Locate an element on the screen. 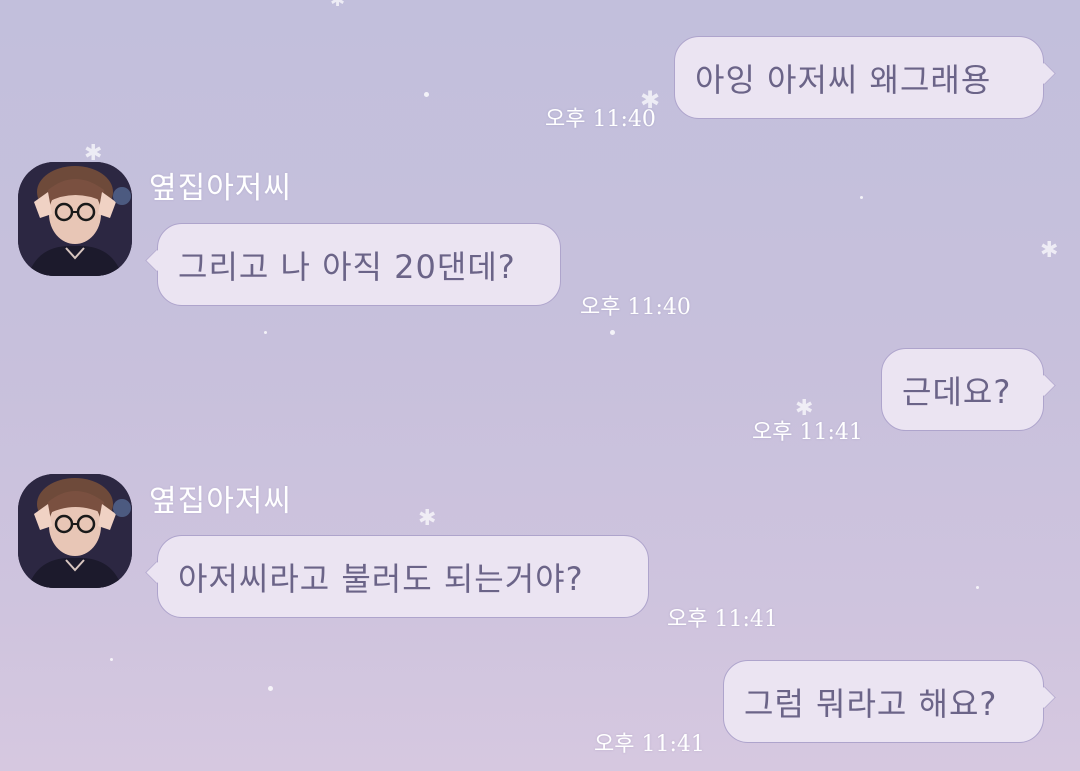 This screenshot has height=771, width=1080. message-bubble-incoming: 아저씨라고 불러도 되는거야? is located at coordinates (403, 576).